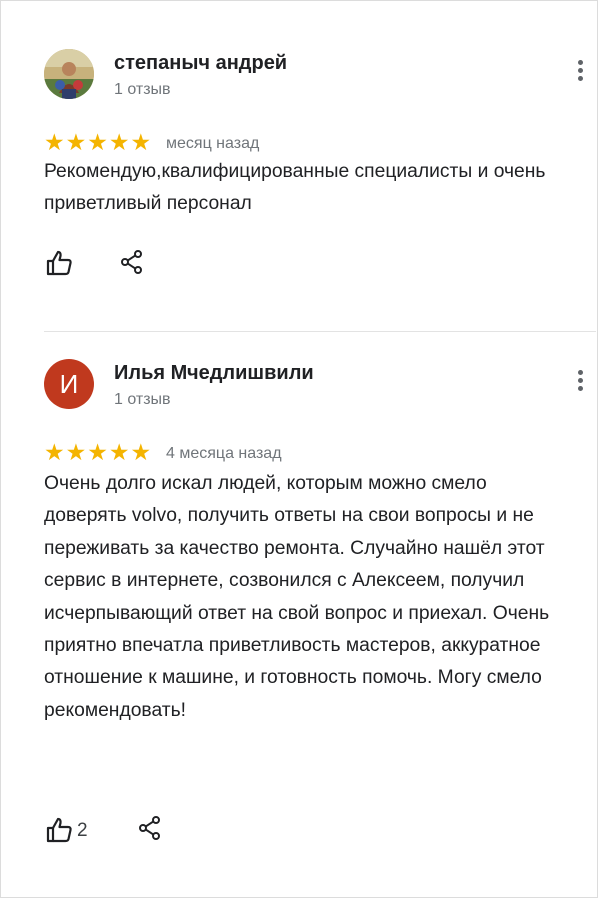  I want to click on review-date: 4 месяца назад, so click(224, 453).